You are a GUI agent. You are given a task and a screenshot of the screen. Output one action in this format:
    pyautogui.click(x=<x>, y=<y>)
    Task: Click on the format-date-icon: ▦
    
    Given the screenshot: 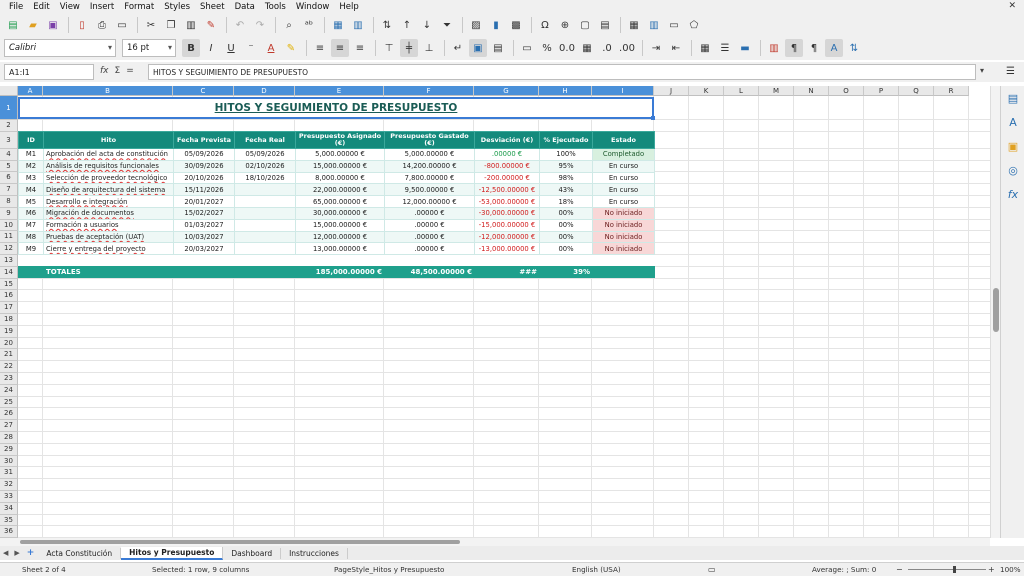 What is the action you would take?
    pyautogui.click(x=587, y=48)
    